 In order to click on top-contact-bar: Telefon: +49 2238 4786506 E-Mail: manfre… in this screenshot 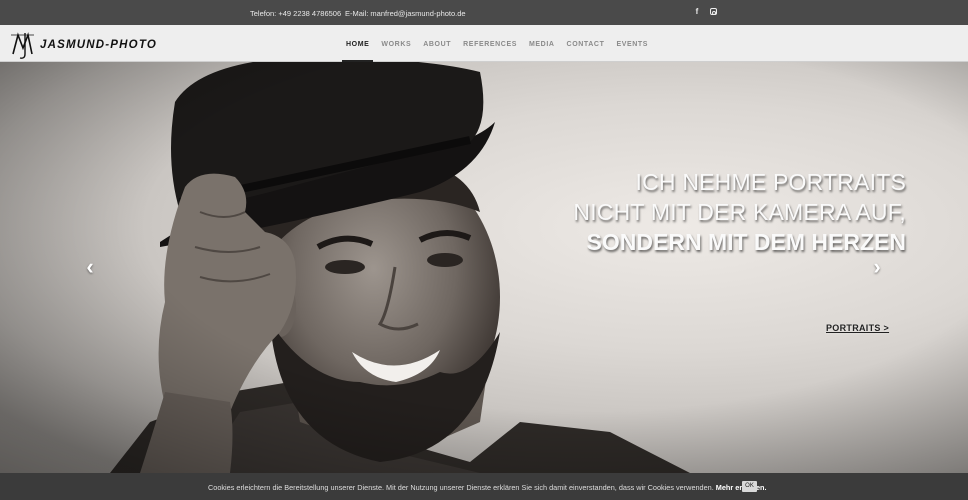, I will do `click(484, 12)`.